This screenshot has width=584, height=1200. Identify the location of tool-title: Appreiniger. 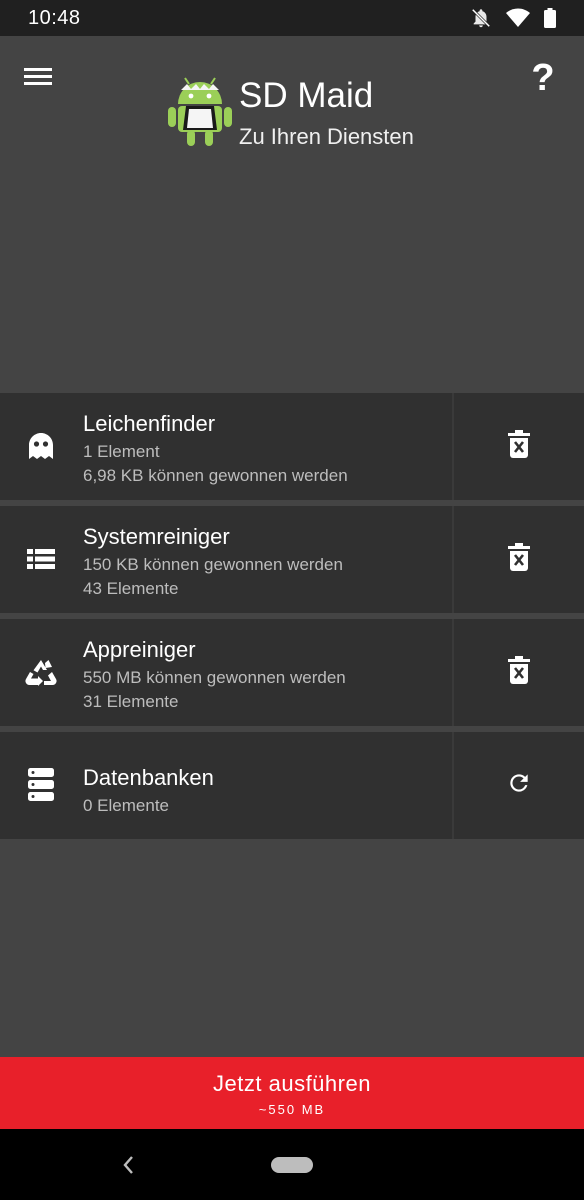
(139, 649).